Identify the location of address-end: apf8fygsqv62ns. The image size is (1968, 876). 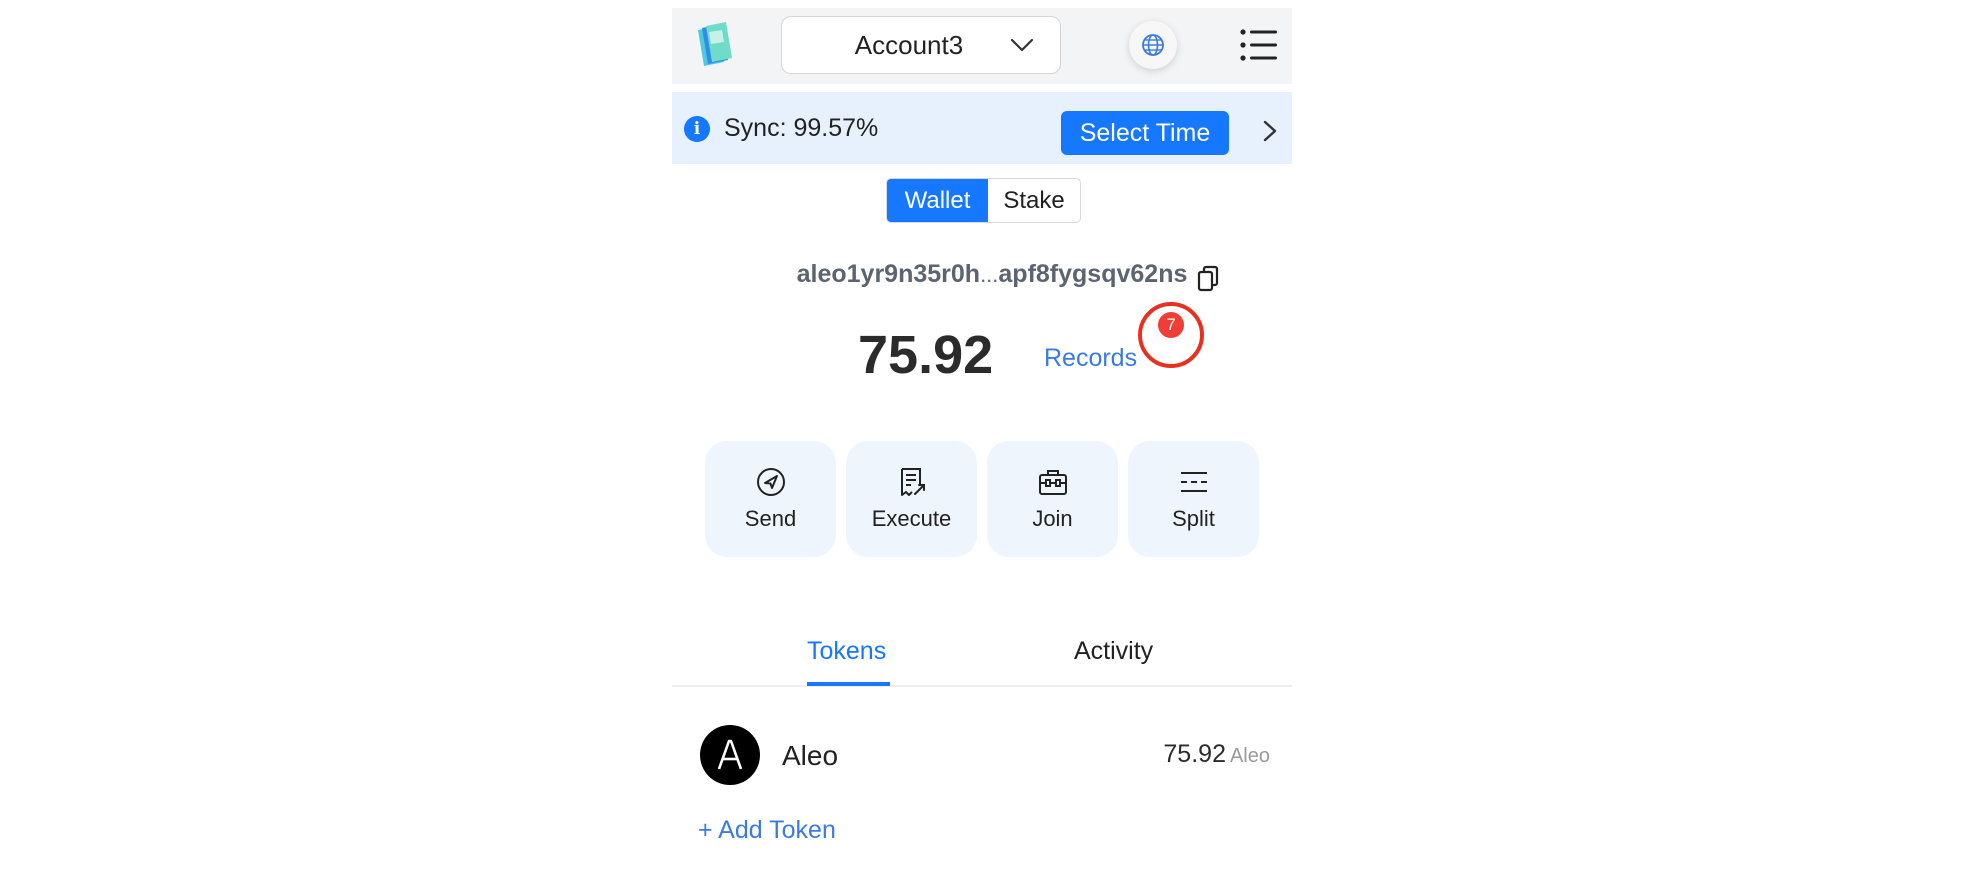
(1093, 274).